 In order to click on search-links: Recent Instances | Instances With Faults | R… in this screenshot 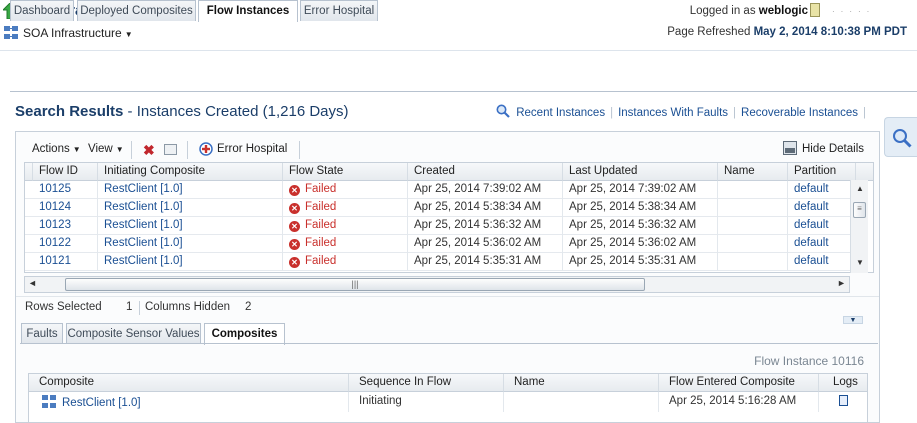, I will do `click(683, 111)`.